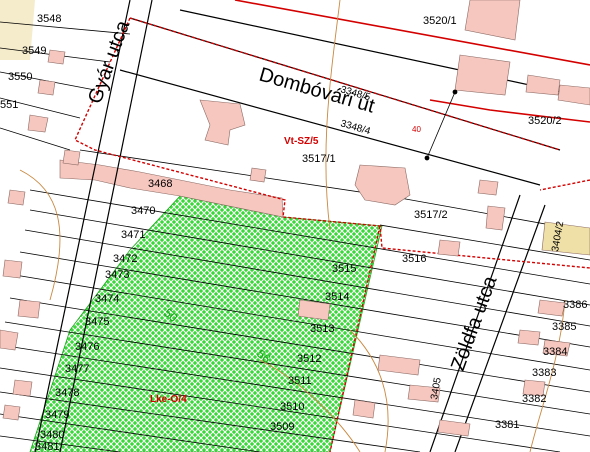 The width and height of the screenshot is (590, 452). I want to click on parcel-label: 3475, so click(97, 322).